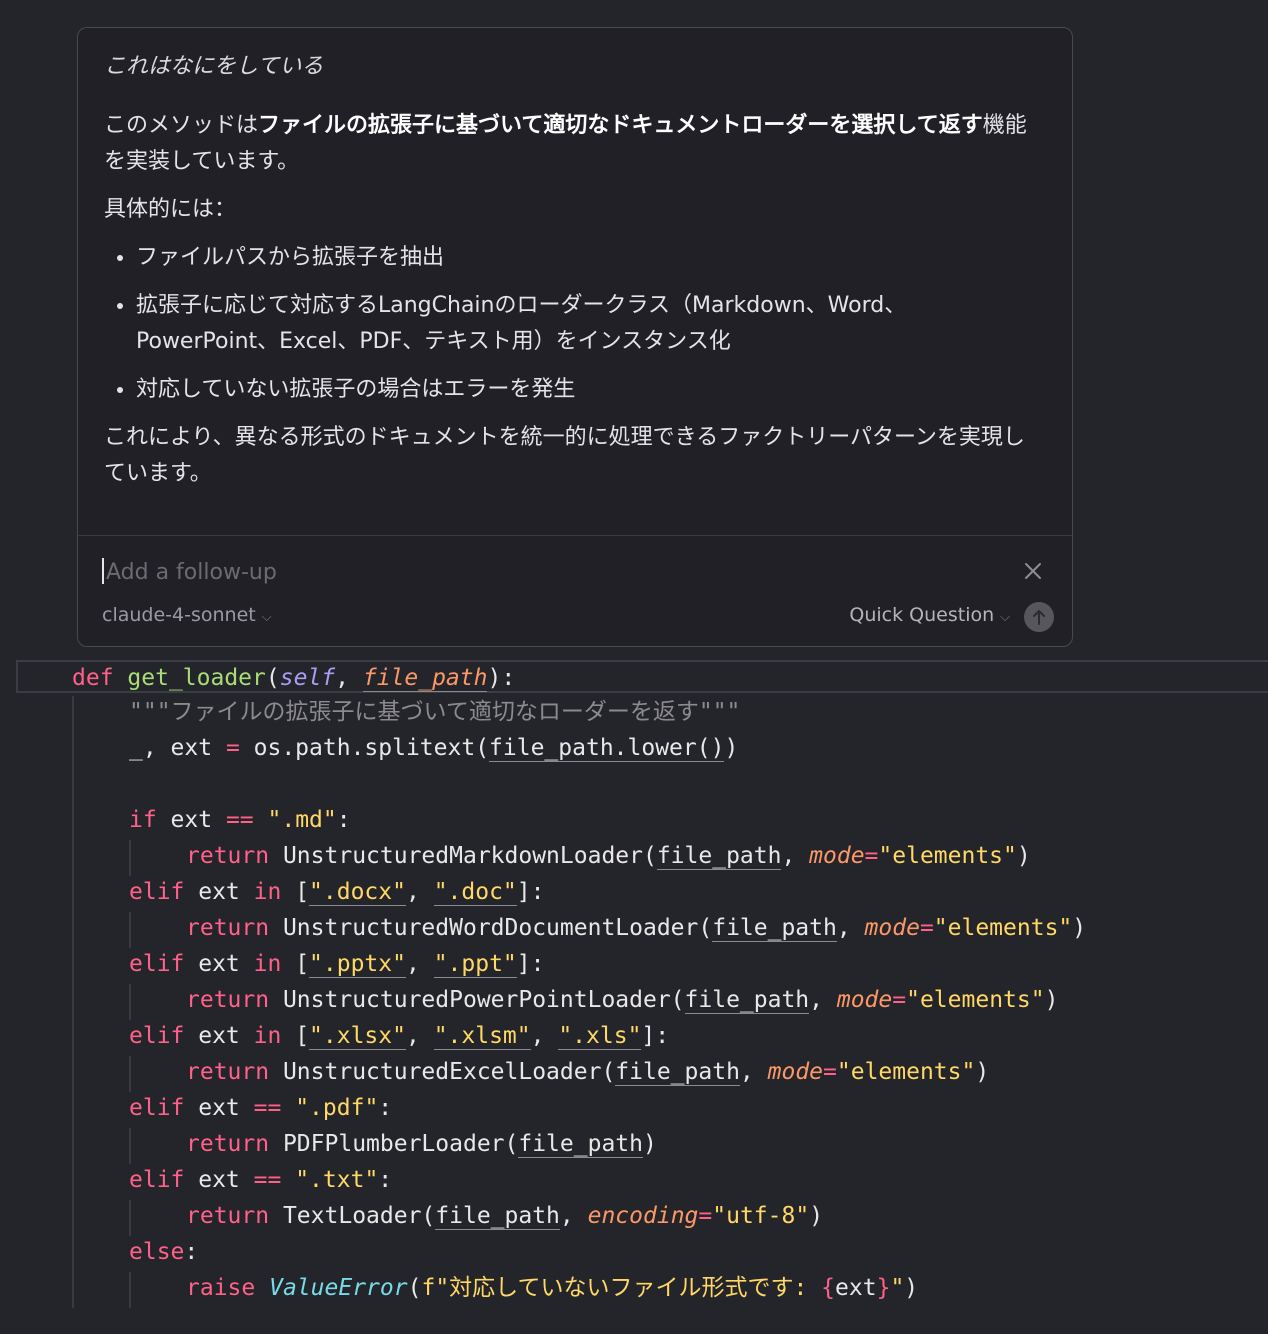 The image size is (1268, 1334). Describe the element at coordinates (620, 125) in the screenshot. I see `answer-bold-text: ファイルの拡張子に基づいて適切なドキュメントローダーを選択して返す` at that location.